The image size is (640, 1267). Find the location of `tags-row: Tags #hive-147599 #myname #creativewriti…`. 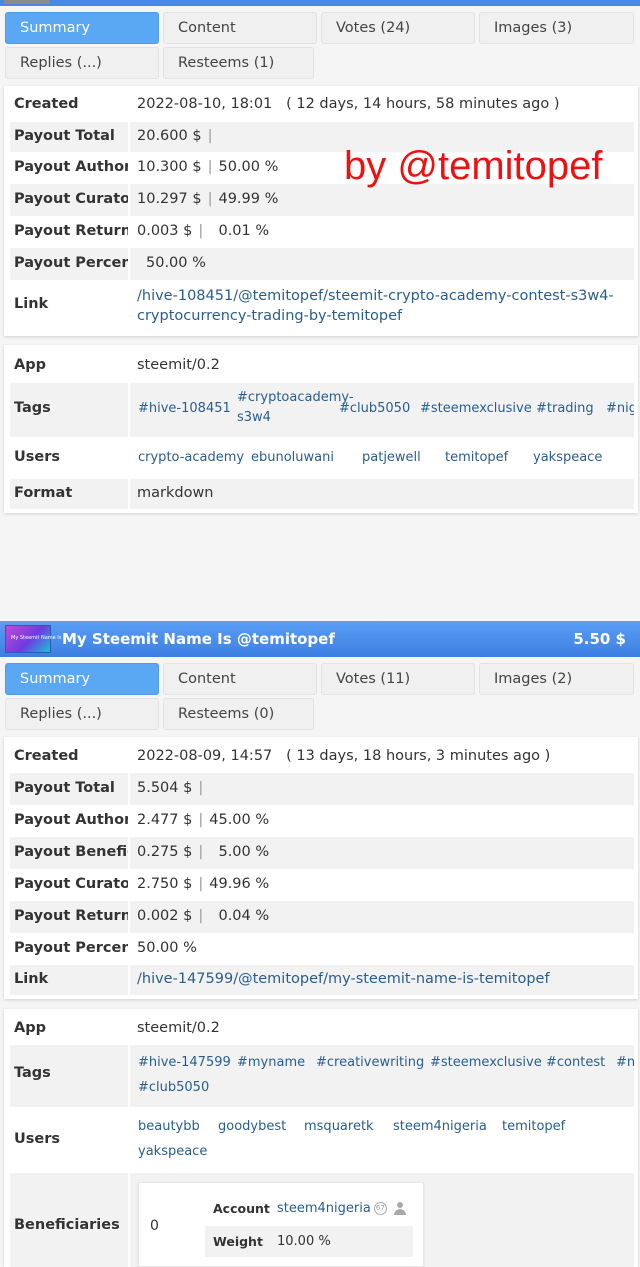

tags-row: Tags #hive-147599 #myname #creativewriti… is located at coordinates (322, 1076).